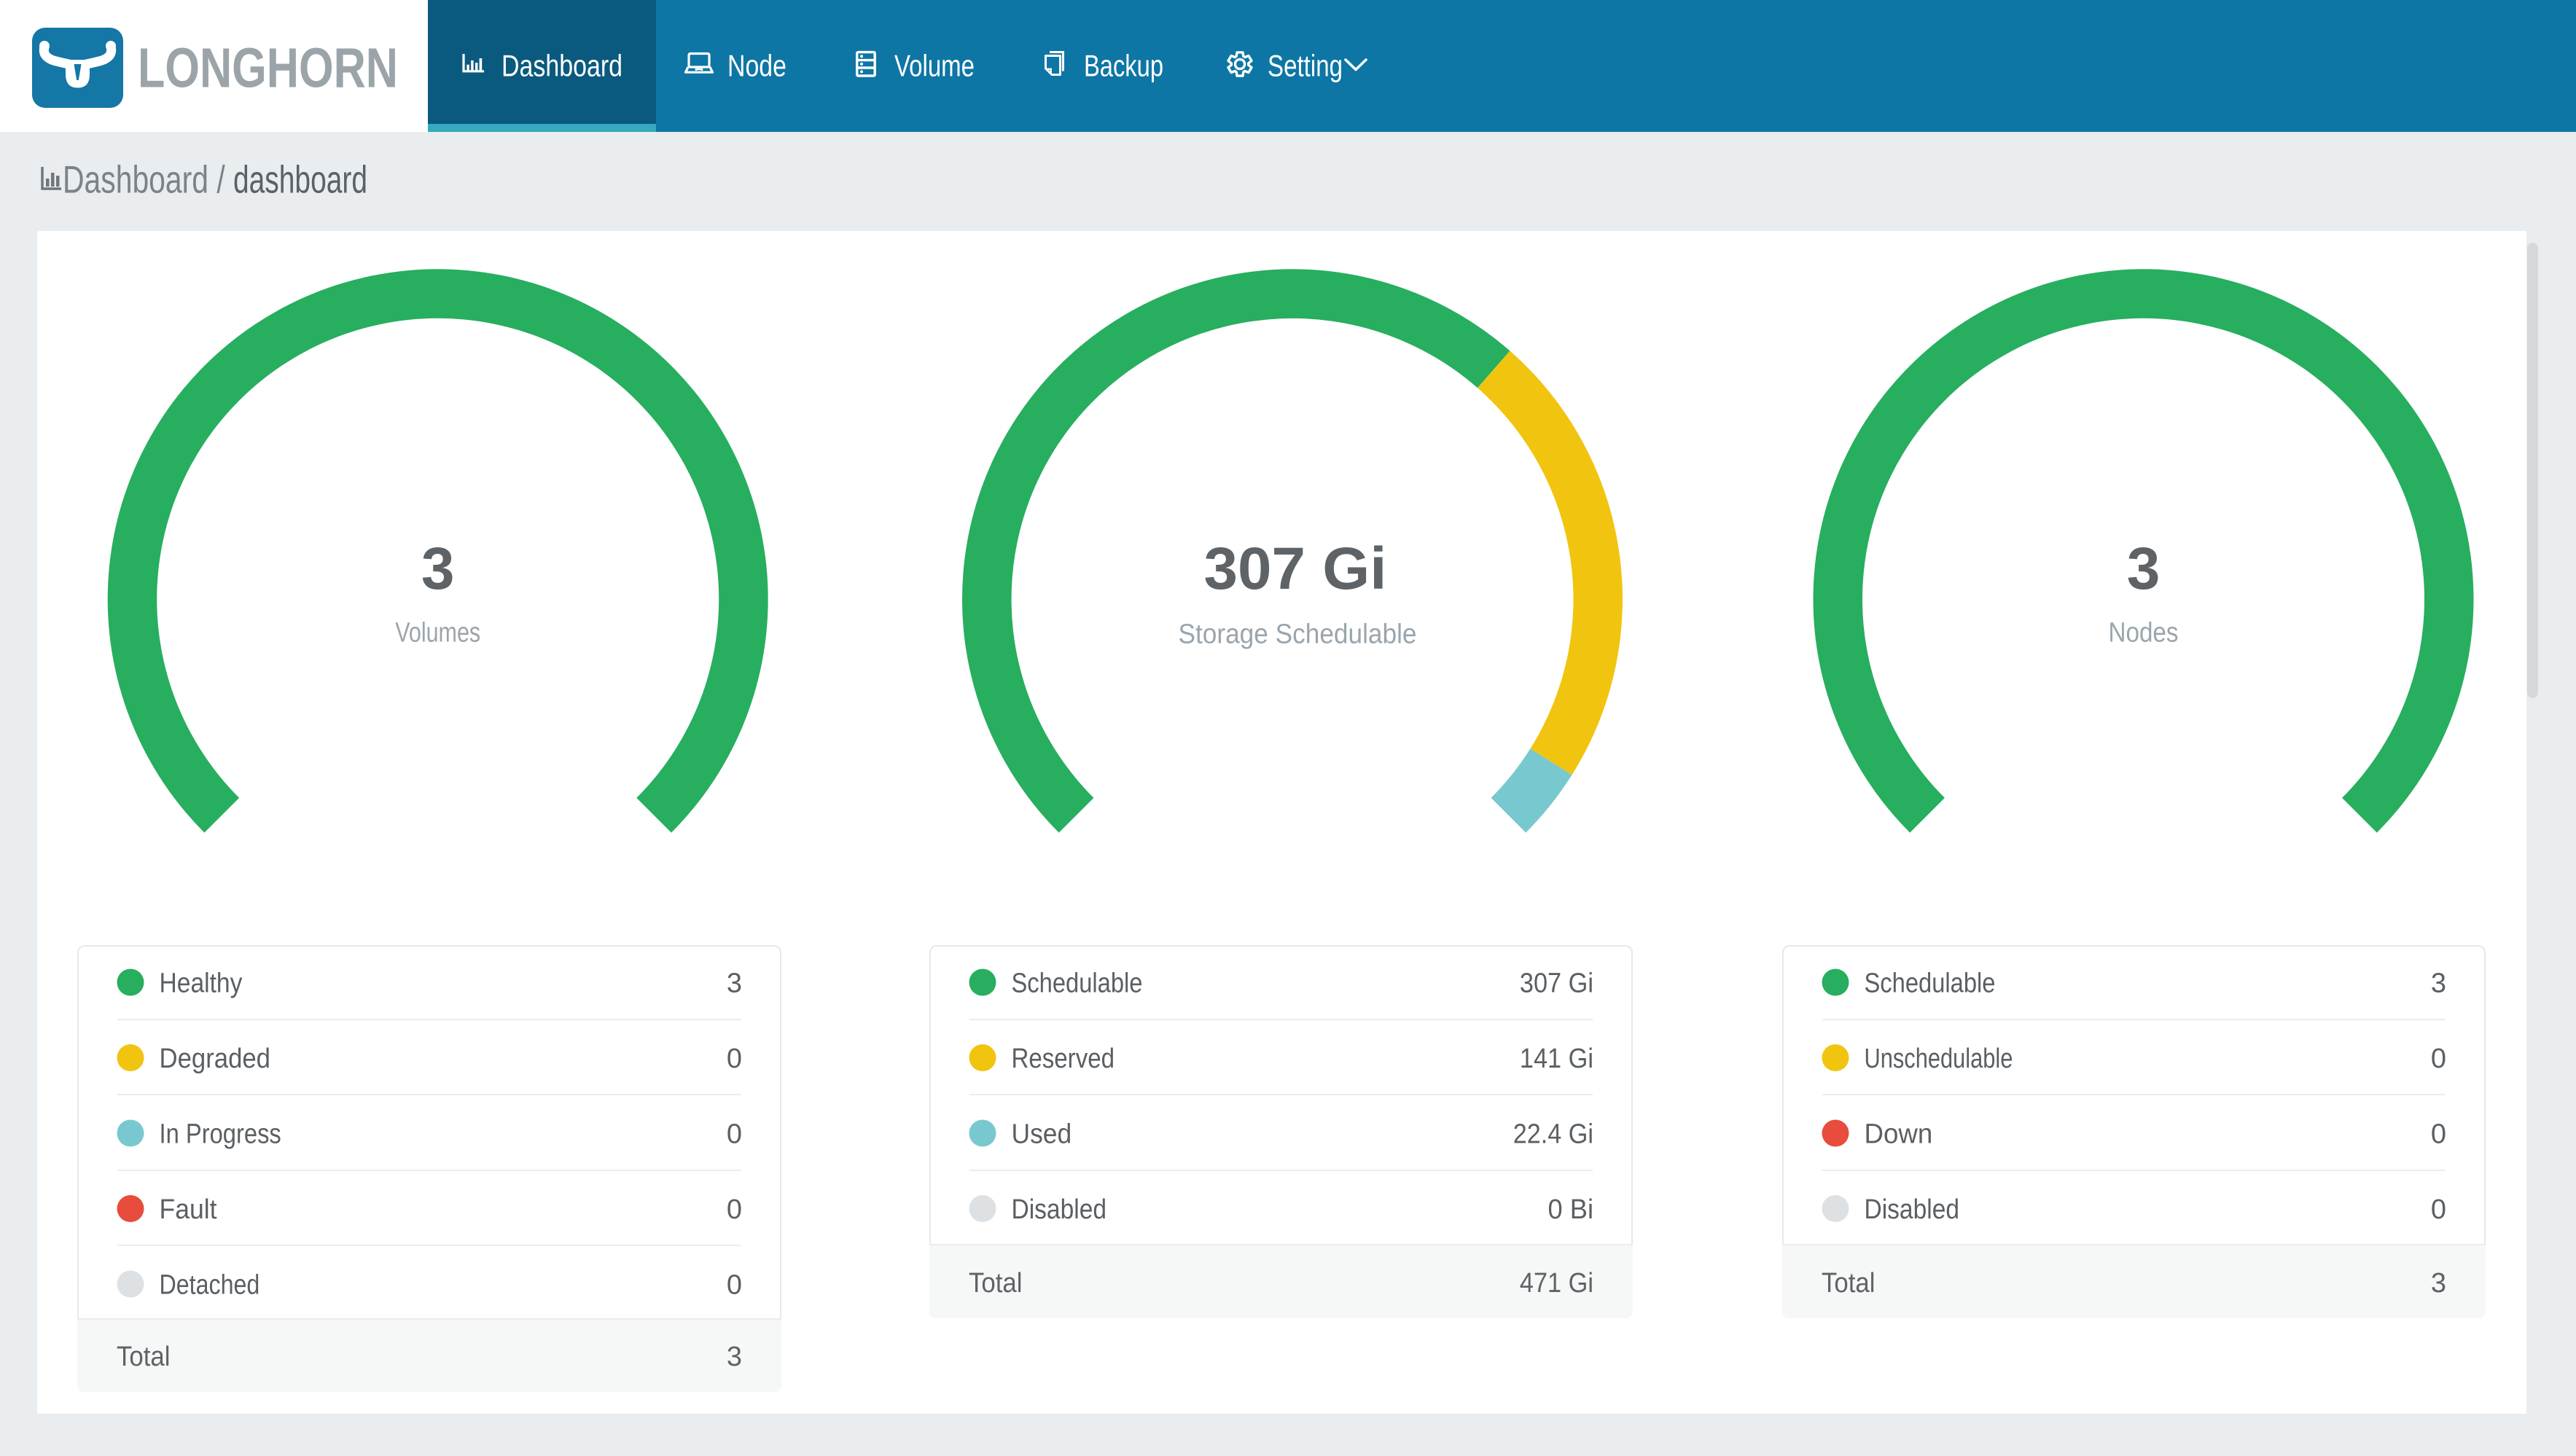 Image resolution: width=2576 pixels, height=1456 pixels. What do you see at coordinates (1298, 634) in the screenshot?
I see `svg-text: Storage Schedulable` at bounding box center [1298, 634].